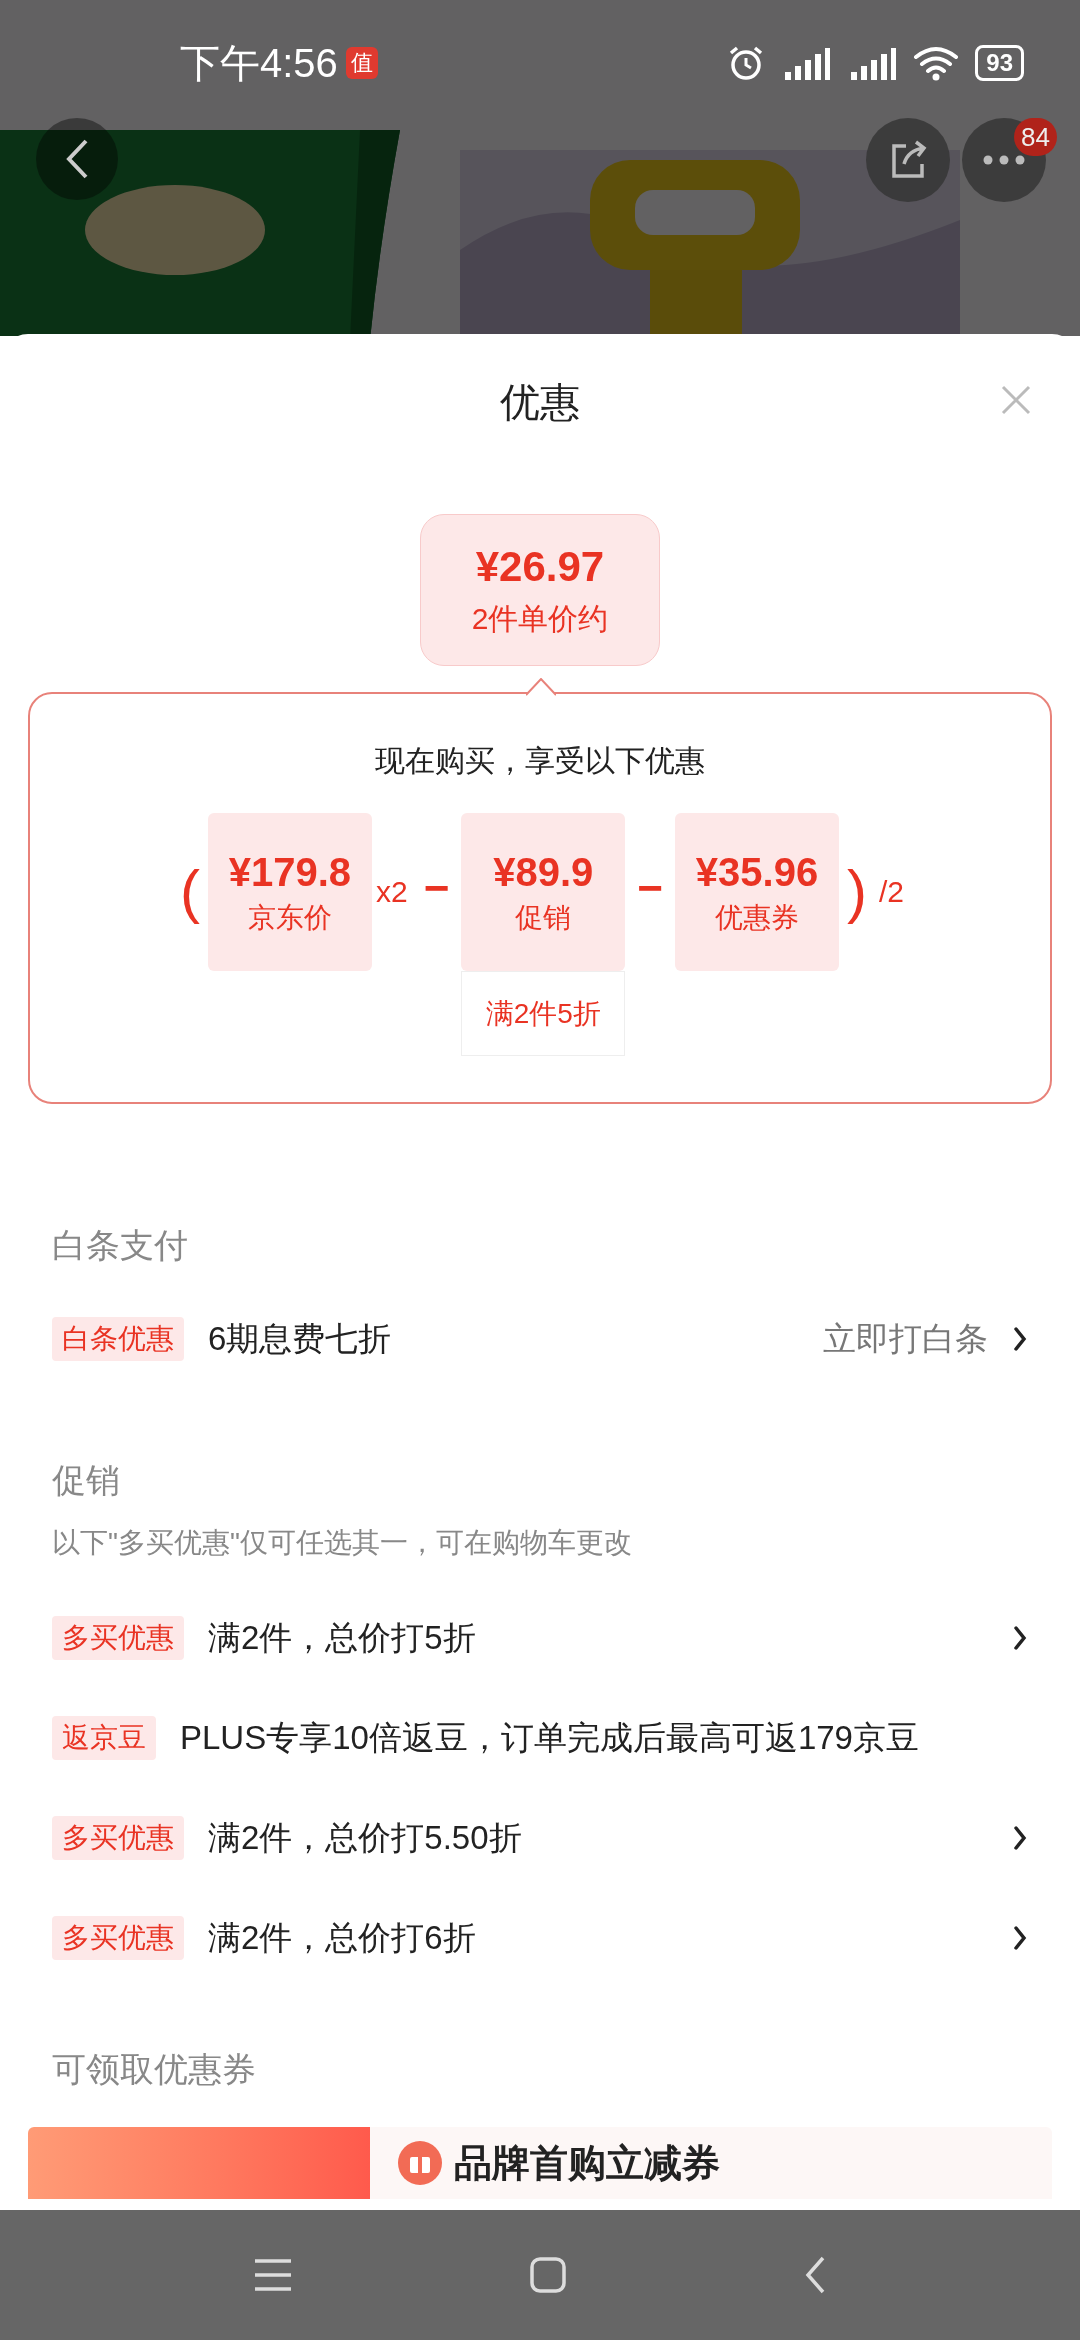  I want to click on multiplier: /2, so click(892, 892).